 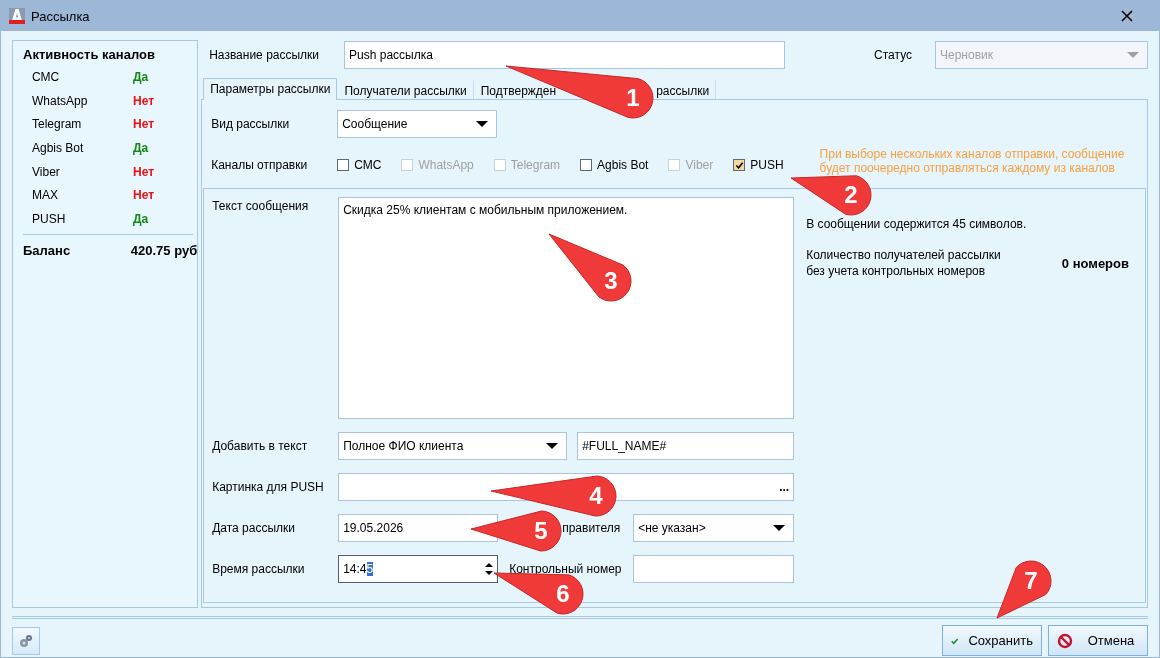 What do you see at coordinates (45, 195) in the screenshot?
I see `channel-name: MAX` at bounding box center [45, 195].